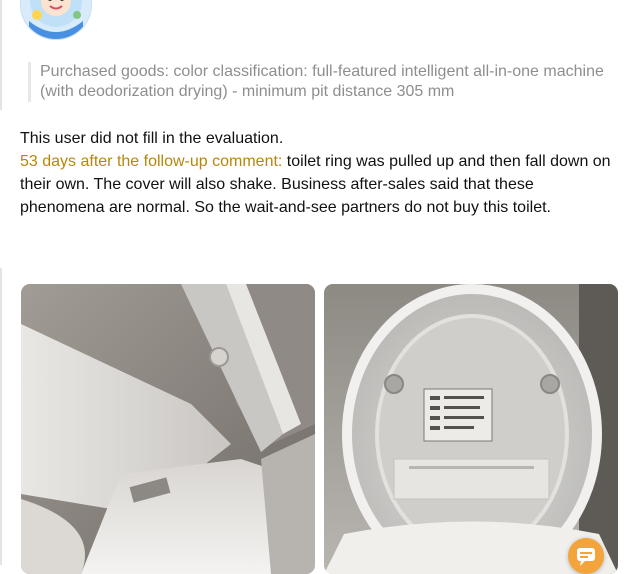  I want to click on left-divider-lower, so click(1, 416).